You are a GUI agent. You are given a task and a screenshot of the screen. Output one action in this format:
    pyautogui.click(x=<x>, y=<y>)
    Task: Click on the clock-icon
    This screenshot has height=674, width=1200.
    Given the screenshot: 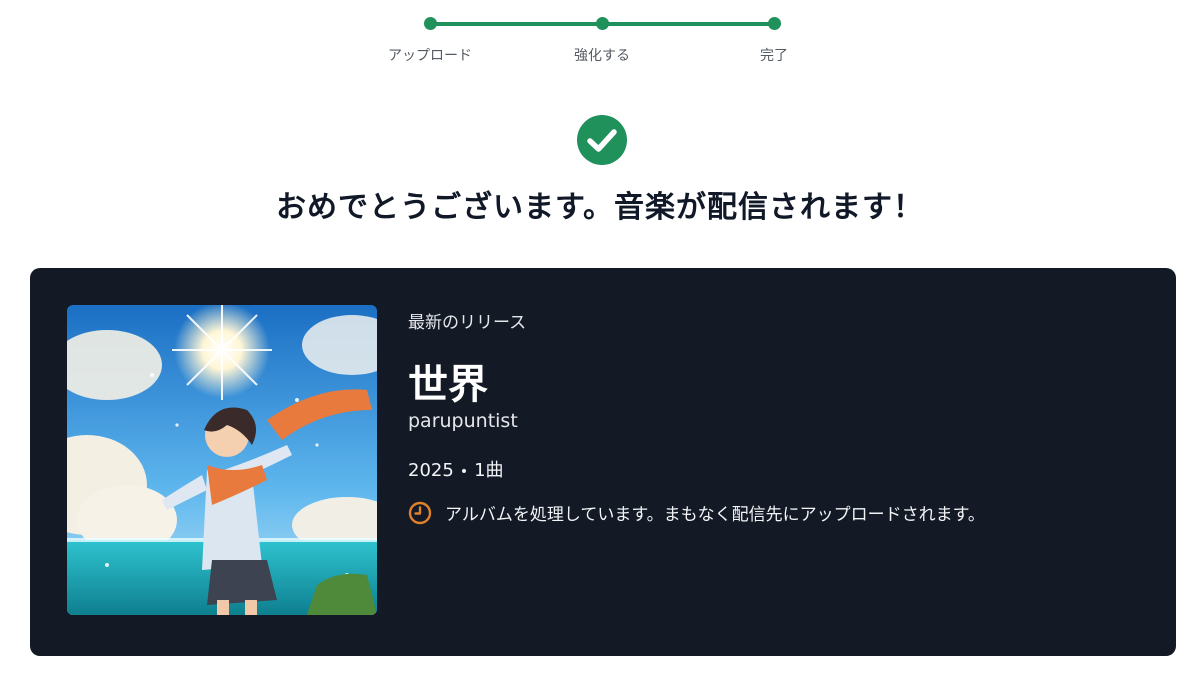 What is the action you would take?
    pyautogui.click(x=420, y=513)
    